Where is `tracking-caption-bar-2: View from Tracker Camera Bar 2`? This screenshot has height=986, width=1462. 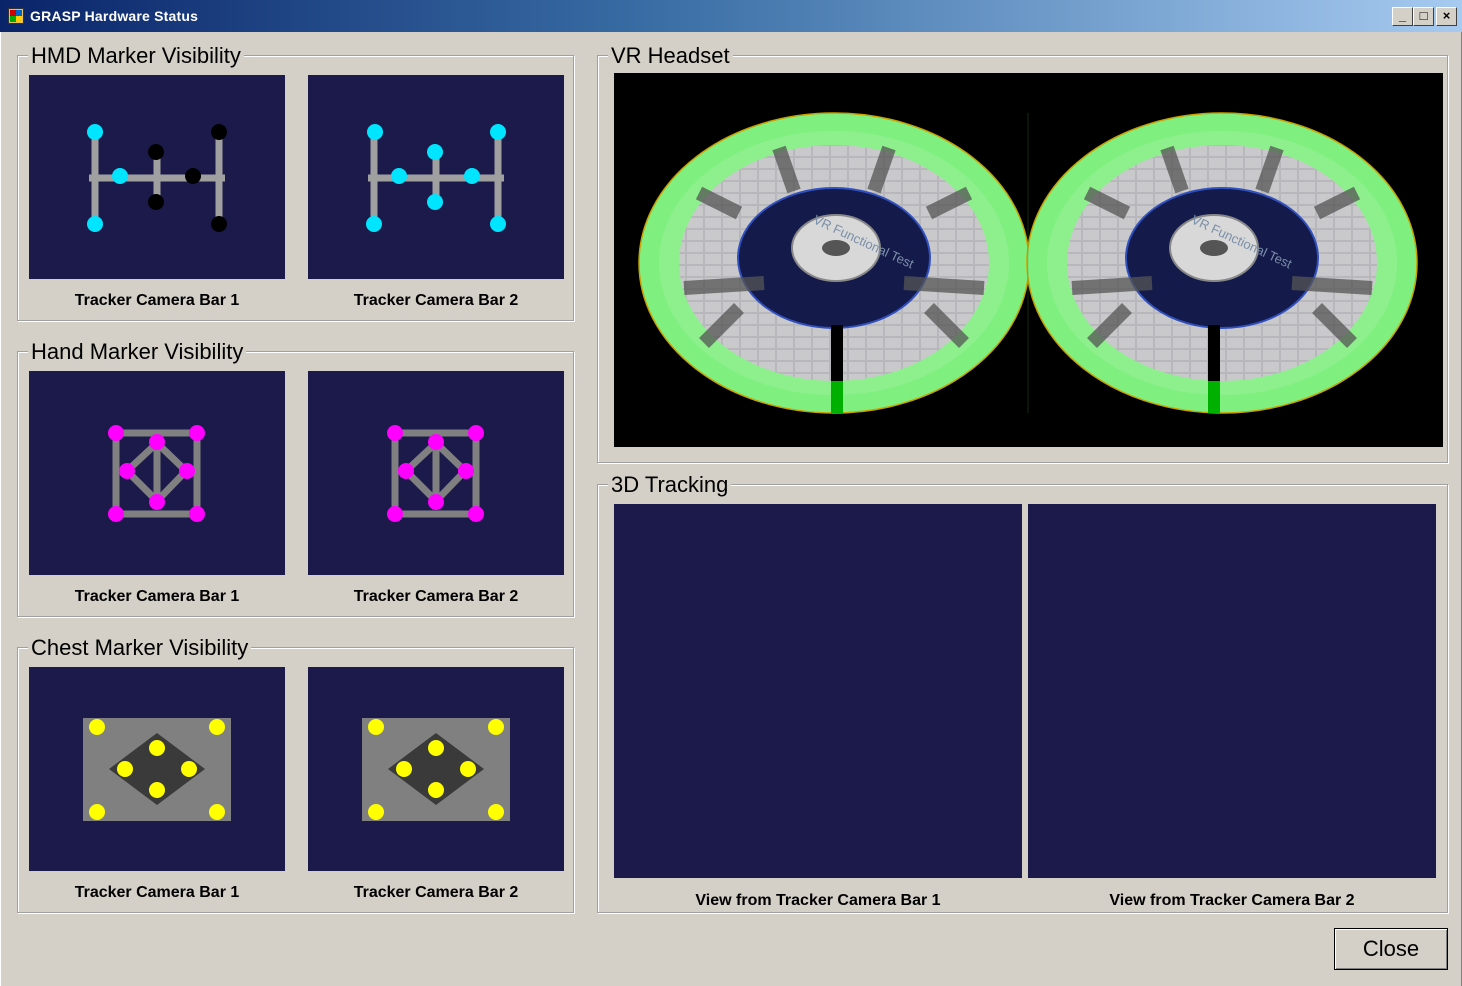 tracking-caption-bar-2: View from Tracker Camera Bar 2 is located at coordinates (1232, 900).